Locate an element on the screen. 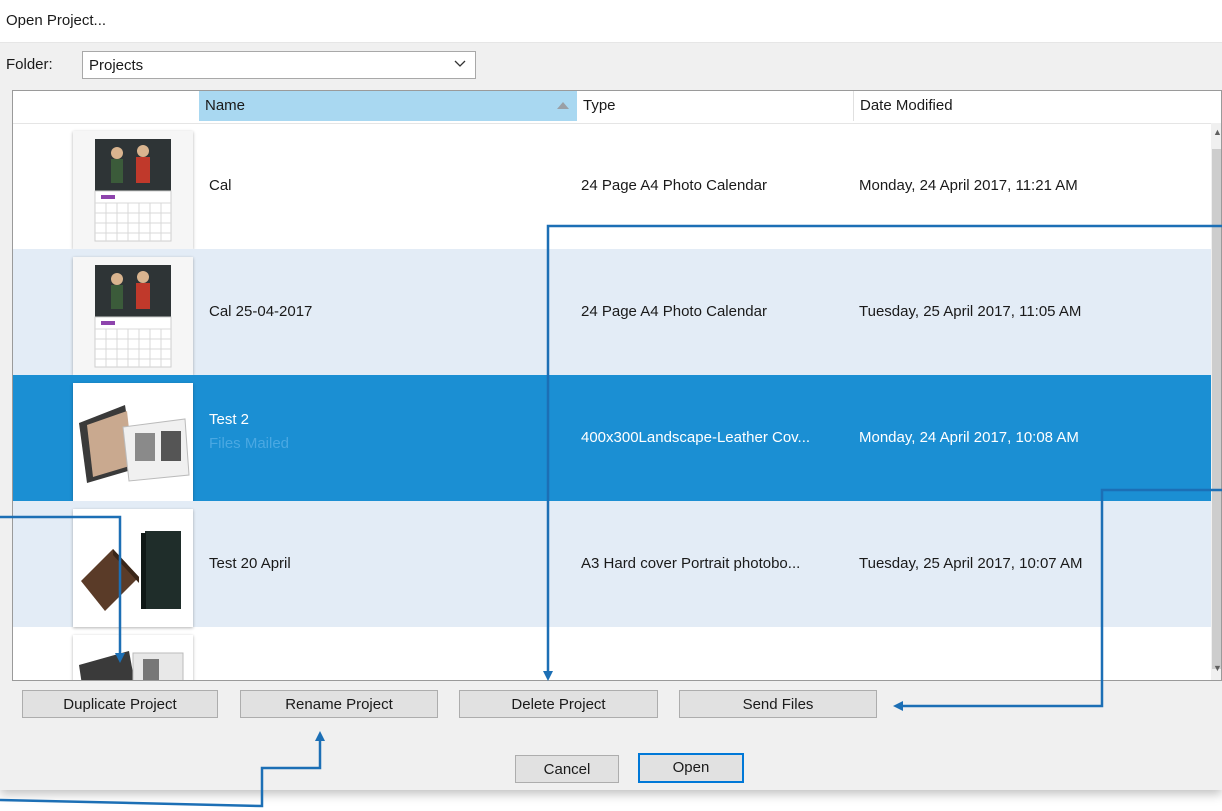 The width and height of the screenshot is (1222, 811). delete-project-button: Delete Project is located at coordinates (558, 704).